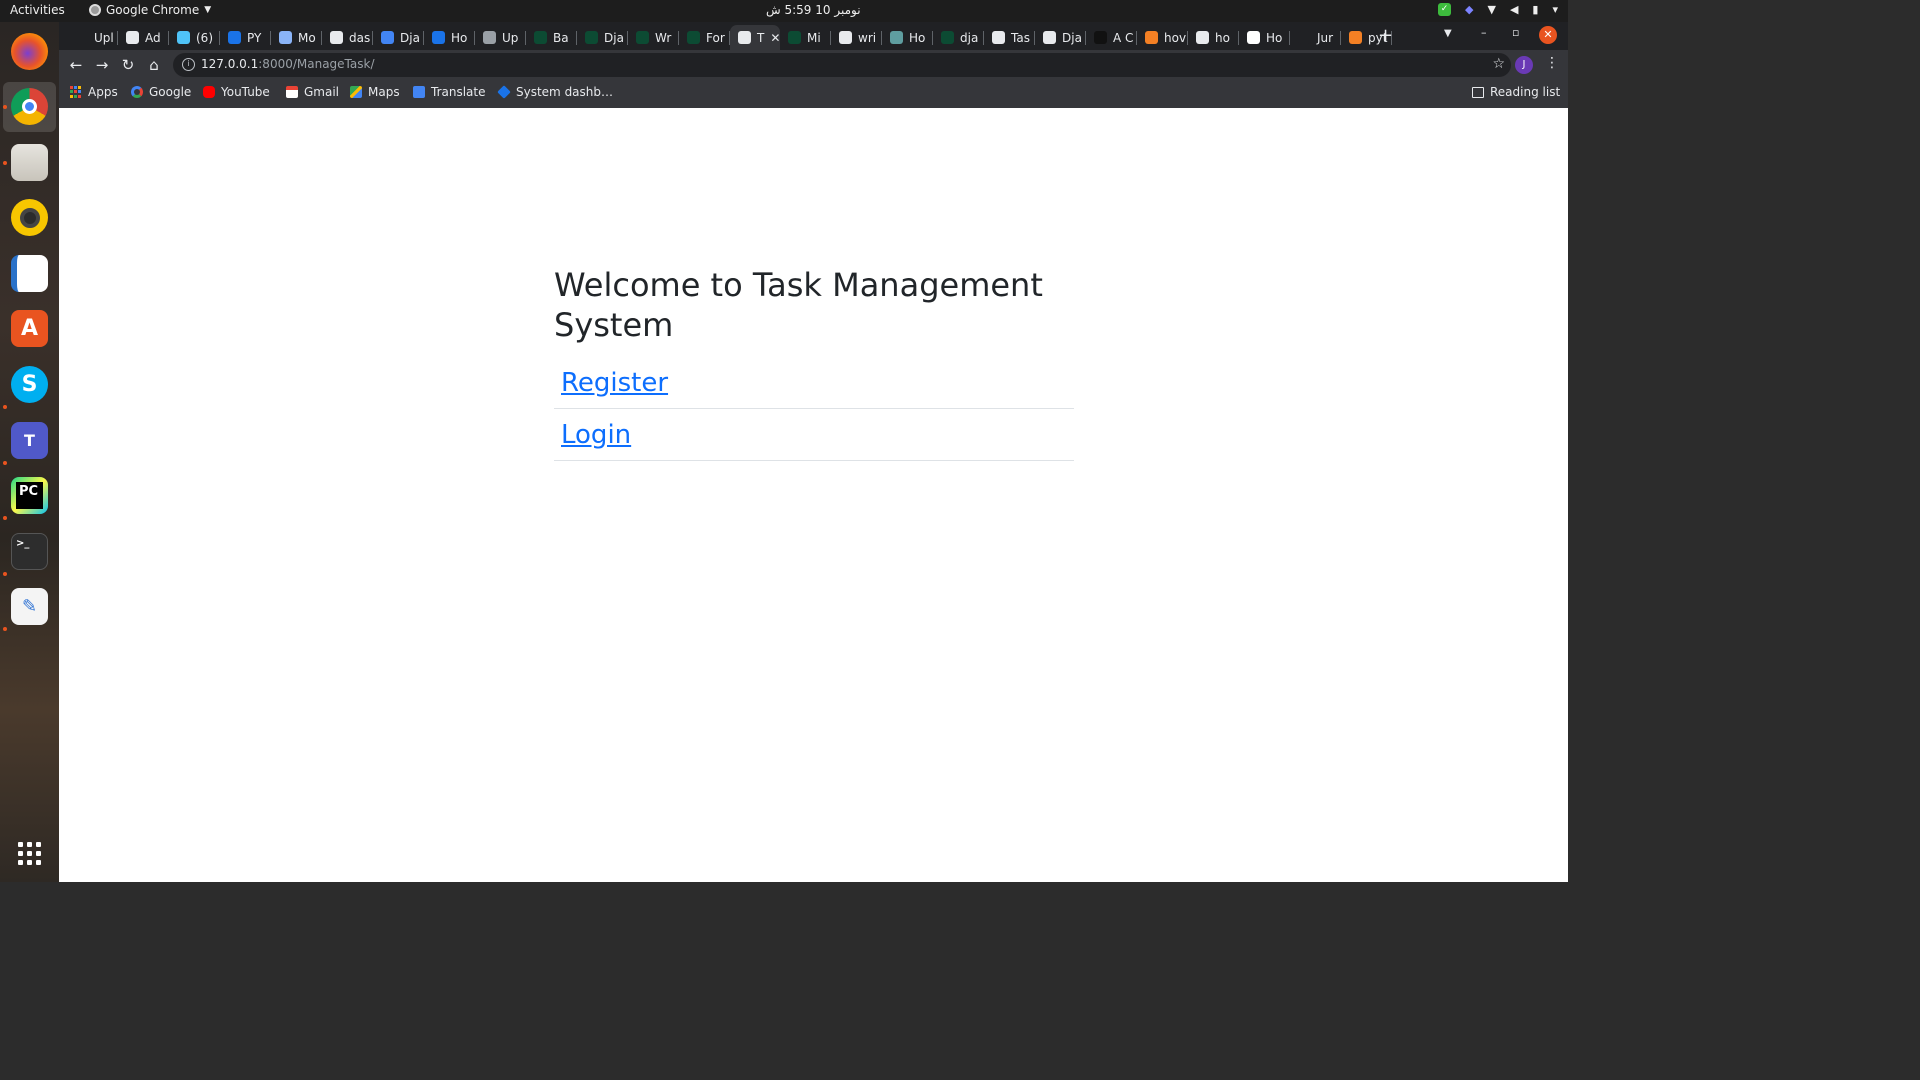 The image size is (1920, 1080). Describe the element at coordinates (76, 65) in the screenshot. I see `back-button: ←` at that location.